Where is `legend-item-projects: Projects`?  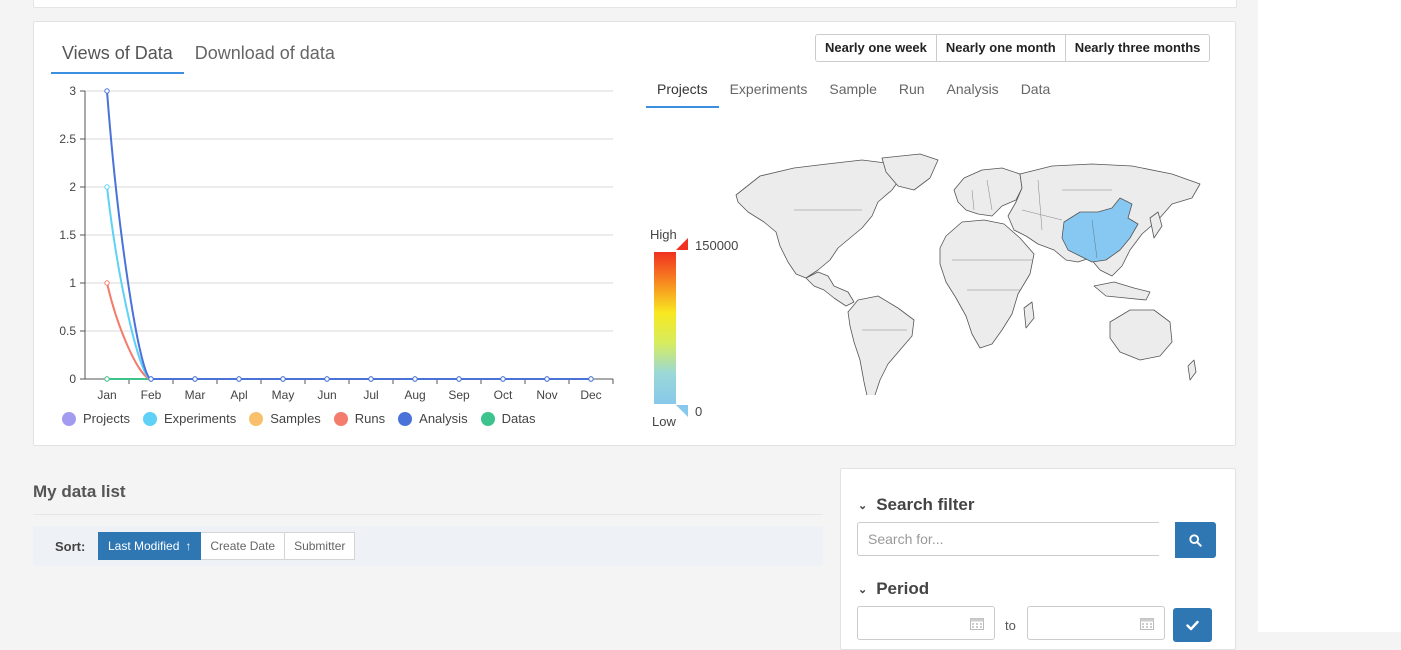
legend-item-projects: Projects is located at coordinates (96, 418).